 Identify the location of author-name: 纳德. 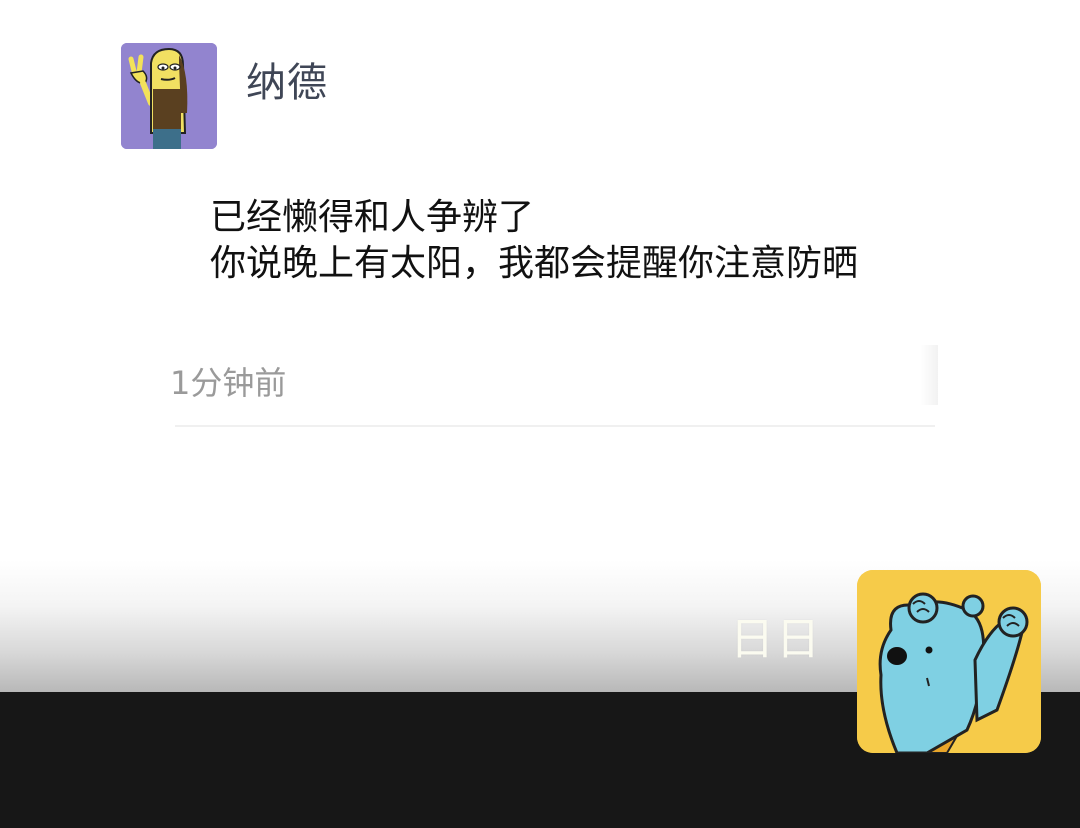
(287, 79).